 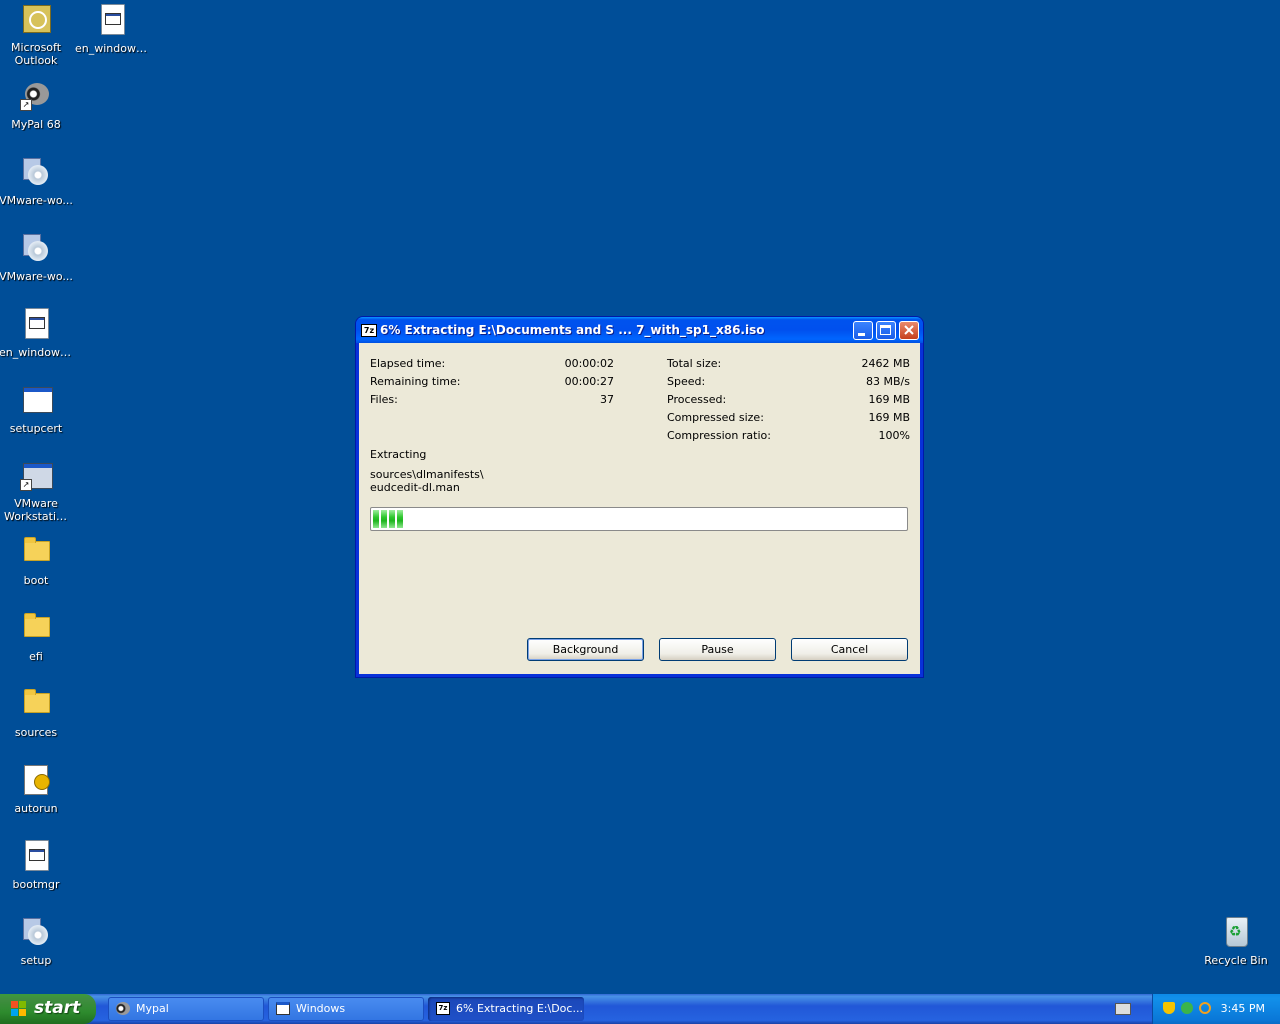 What do you see at coordinates (1242, 1008) in the screenshot?
I see `clock: 3:45 PM` at bounding box center [1242, 1008].